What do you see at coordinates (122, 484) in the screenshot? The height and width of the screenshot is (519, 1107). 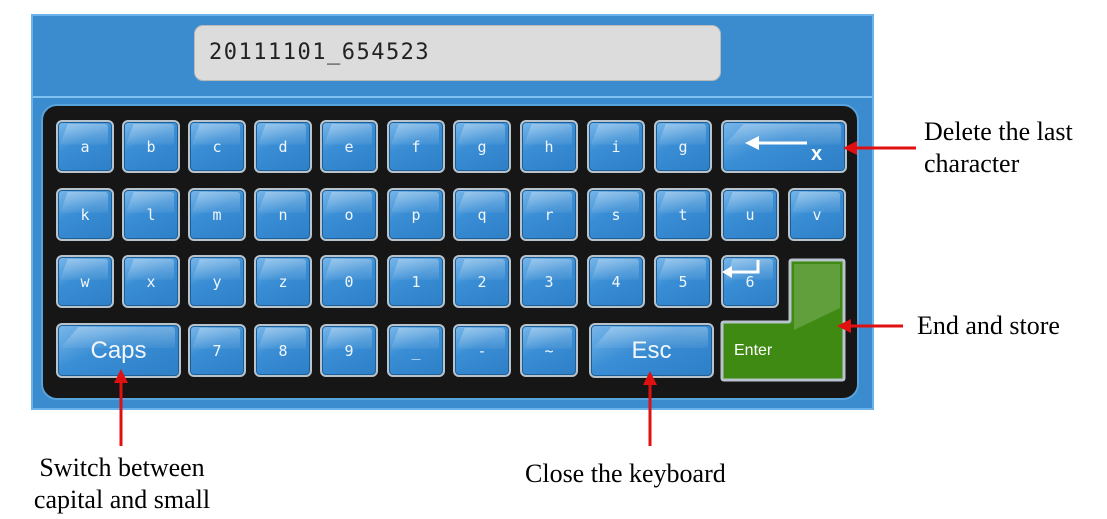 I see `caps-annotation: Switch between capital and small` at bounding box center [122, 484].